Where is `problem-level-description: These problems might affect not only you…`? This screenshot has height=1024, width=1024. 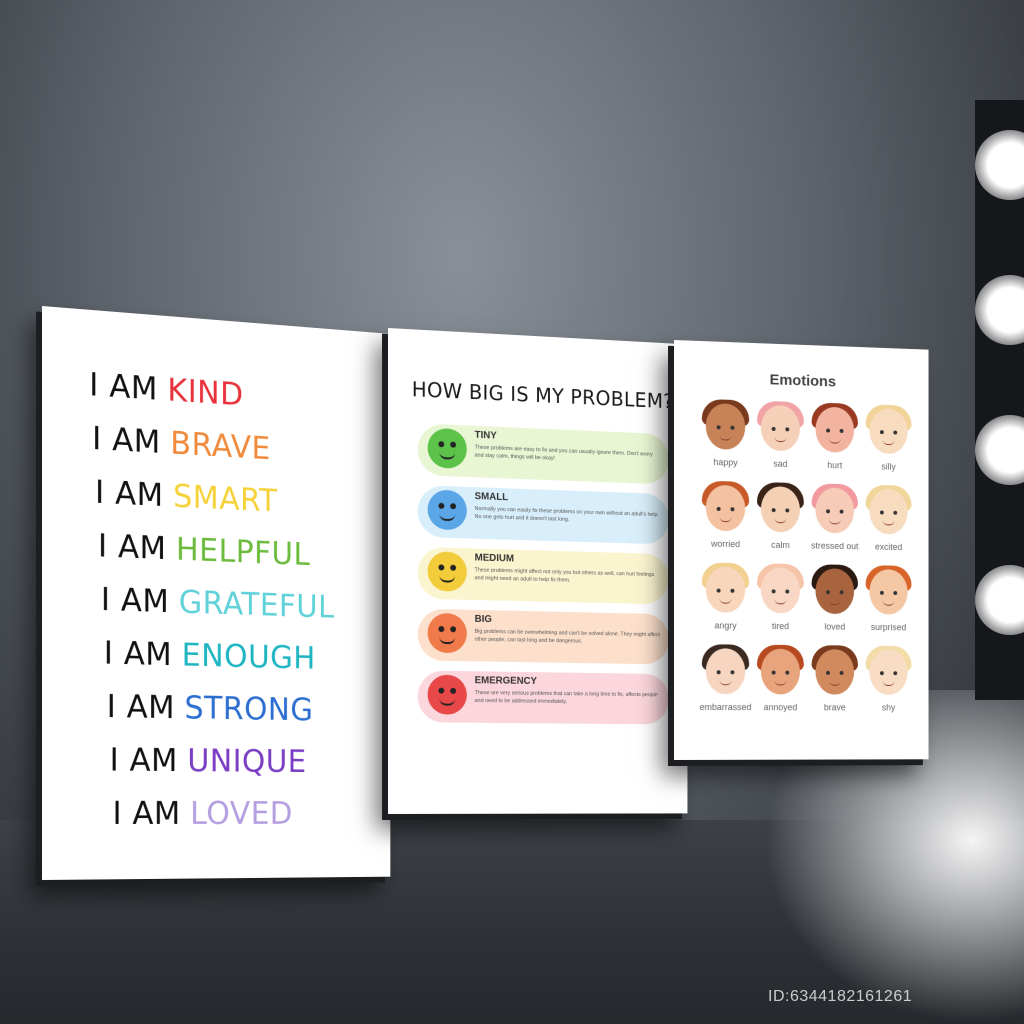
problem-level-description: These problems might affect not only you… is located at coordinates (568, 576).